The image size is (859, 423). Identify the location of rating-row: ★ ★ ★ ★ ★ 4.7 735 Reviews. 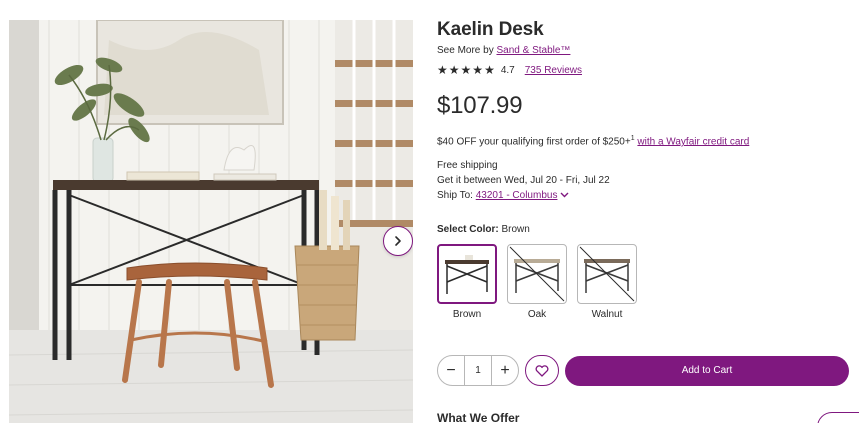
(644, 70).